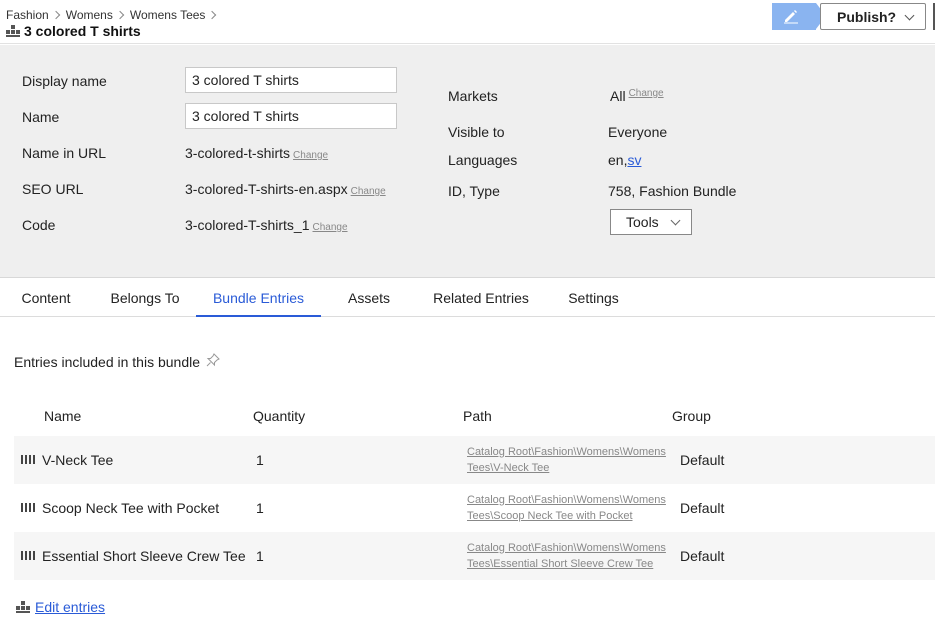 This screenshot has height=622, width=935. I want to click on code-field: 3-colored-T-shirts_1 Change, so click(266, 225).